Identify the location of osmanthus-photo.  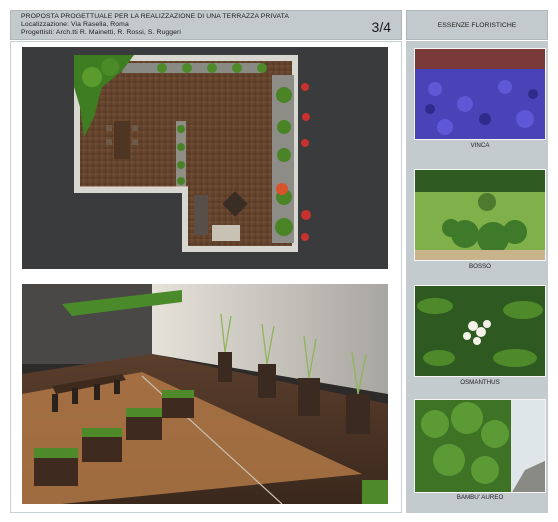
(480, 331).